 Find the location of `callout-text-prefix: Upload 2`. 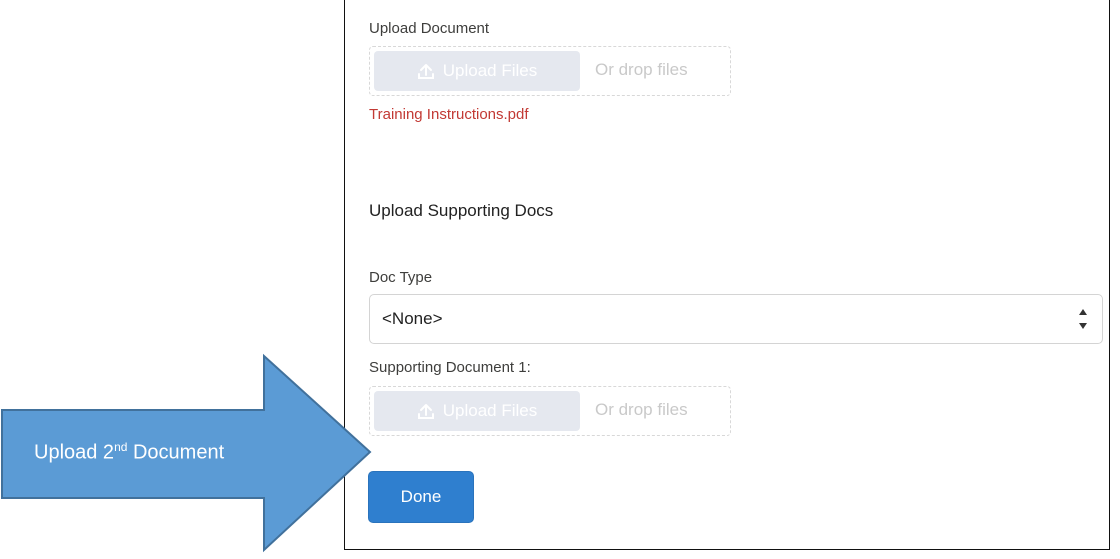

callout-text-prefix: Upload 2 is located at coordinates (74, 452).